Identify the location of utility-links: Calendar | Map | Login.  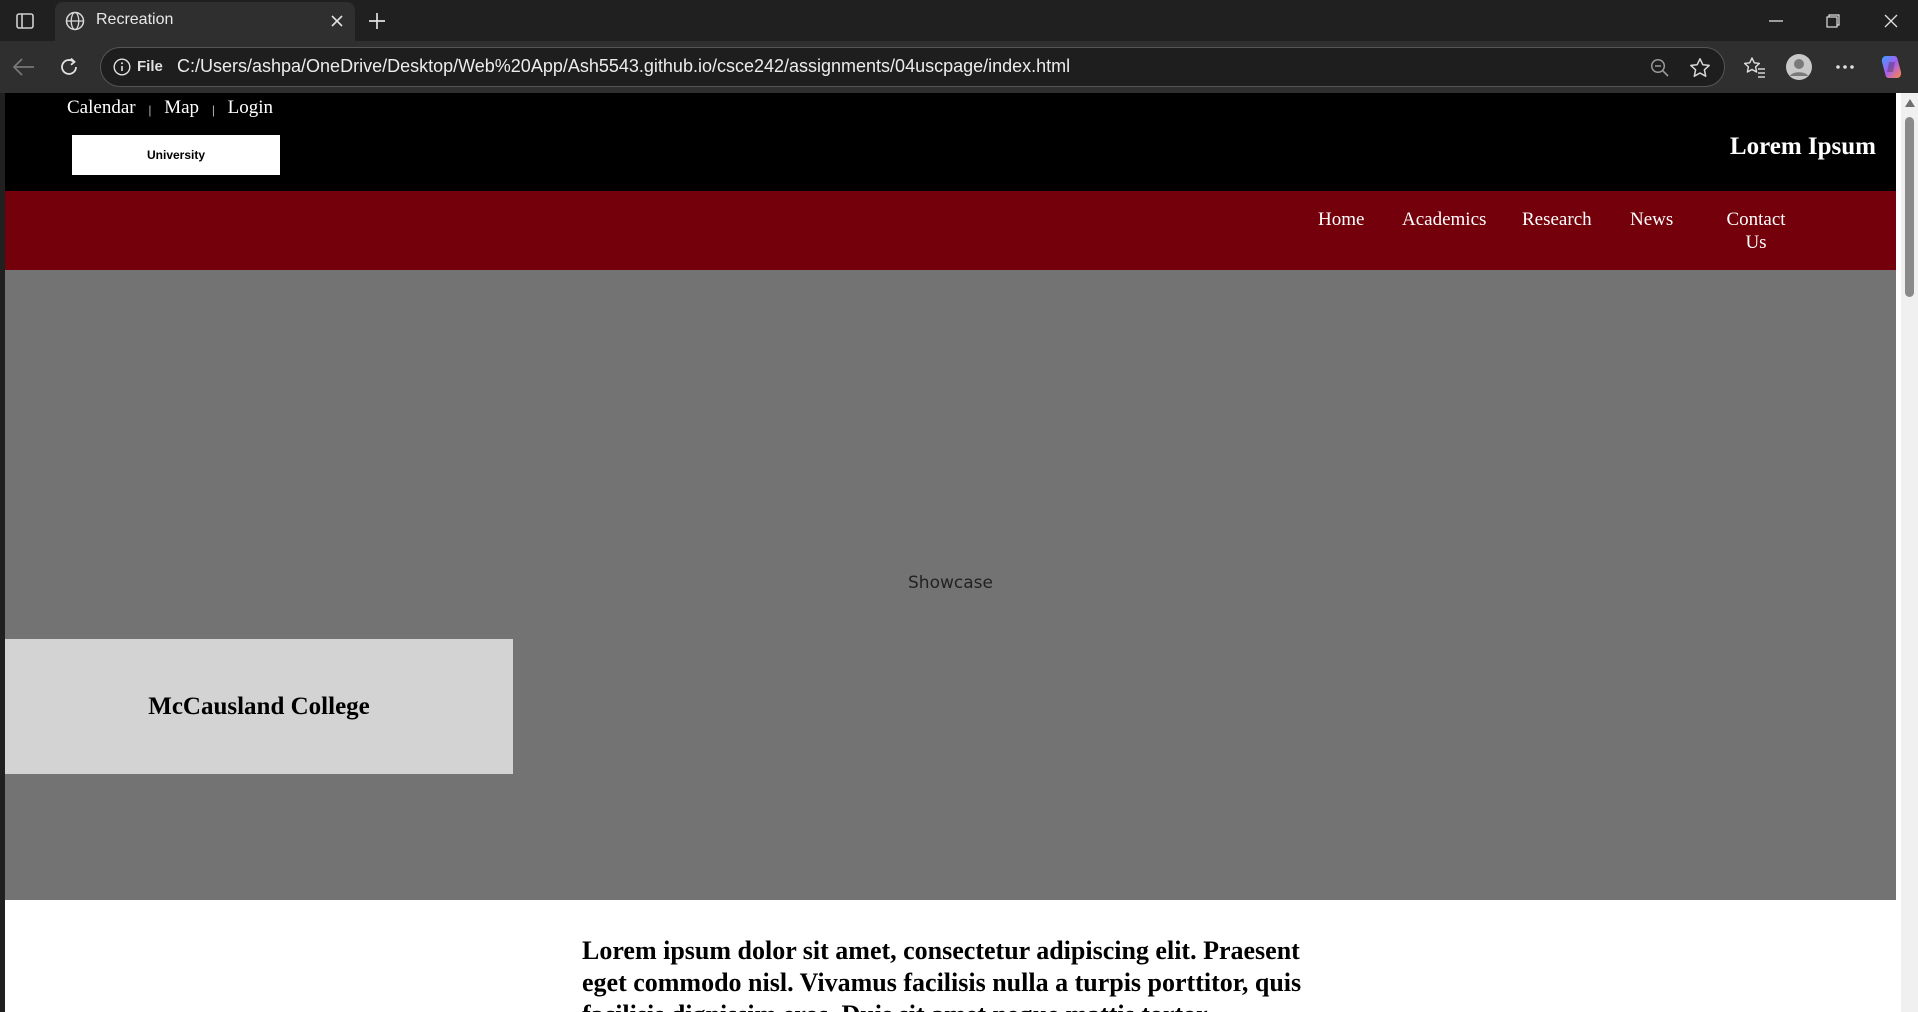
(170, 108).